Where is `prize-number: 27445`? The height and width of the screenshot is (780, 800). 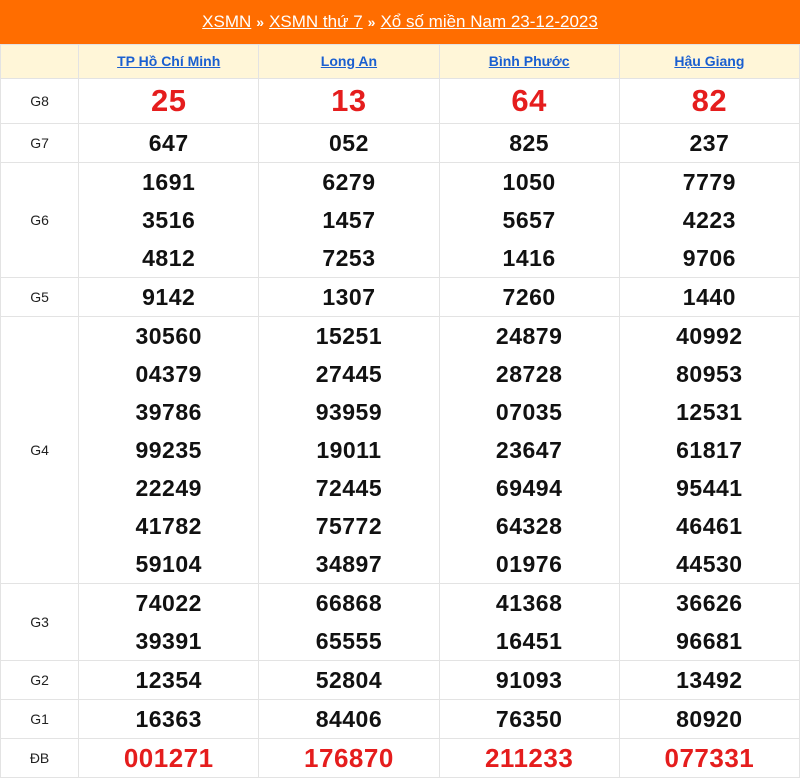
prize-number: 27445 is located at coordinates (349, 374).